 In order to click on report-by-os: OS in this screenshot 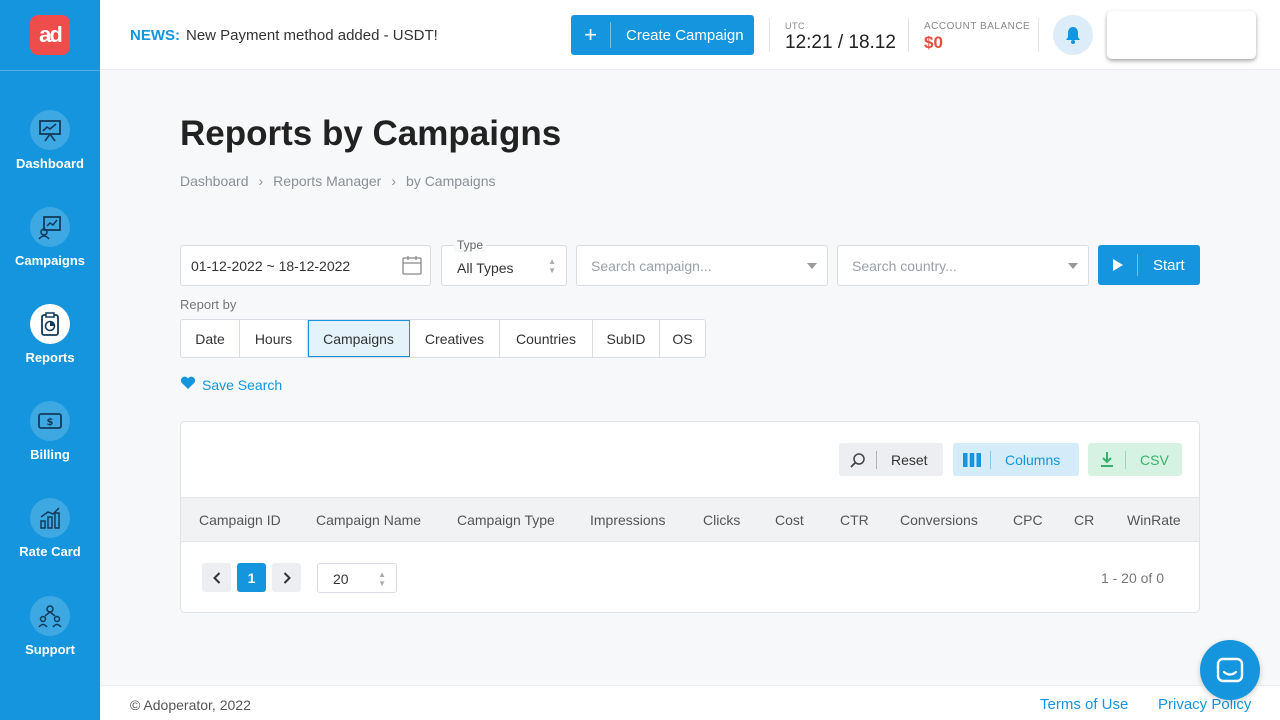, I will do `click(682, 338)`.